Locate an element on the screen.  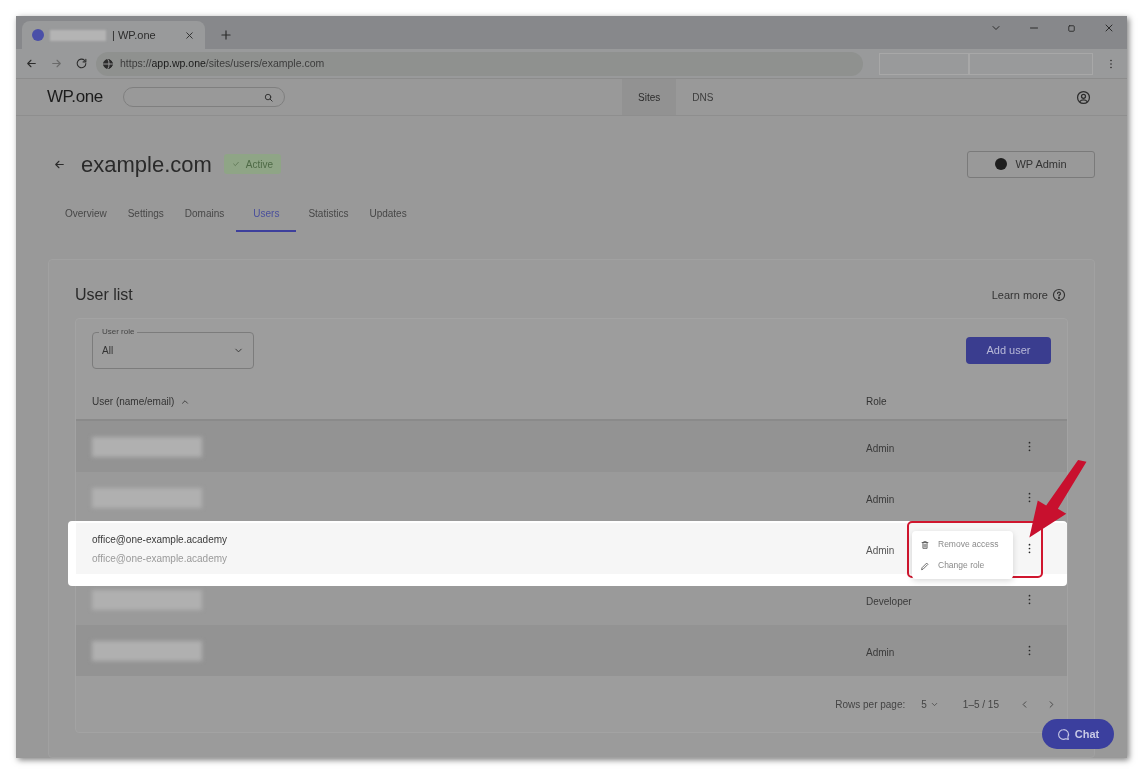
pencil-icon is located at coordinates (925, 565).